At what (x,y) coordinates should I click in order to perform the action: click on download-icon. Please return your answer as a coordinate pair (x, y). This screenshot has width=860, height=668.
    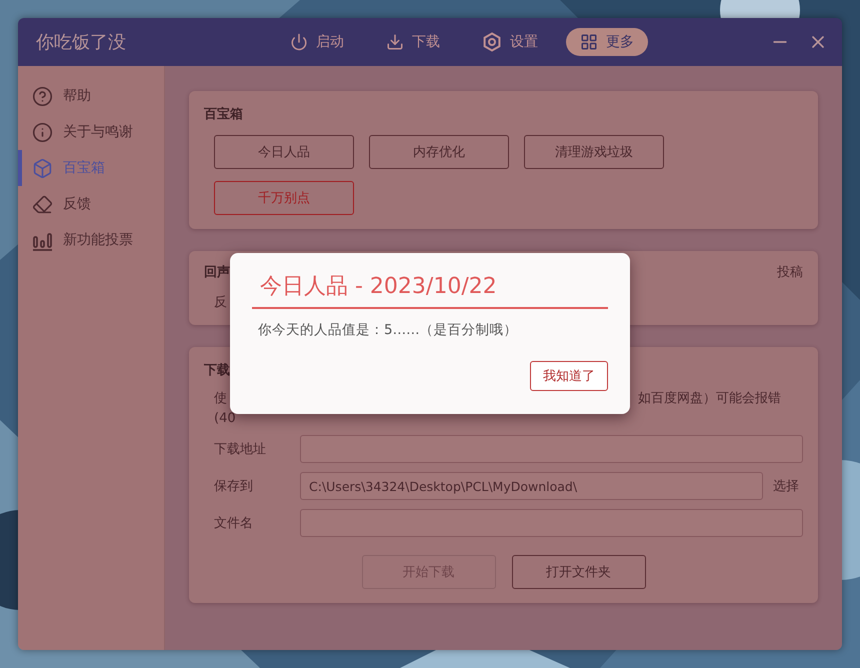
    Looking at the image, I should click on (395, 42).